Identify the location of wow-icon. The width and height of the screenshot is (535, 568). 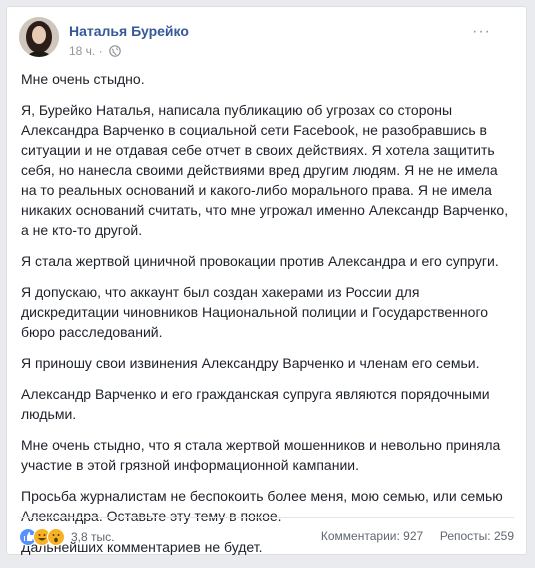
(56, 537).